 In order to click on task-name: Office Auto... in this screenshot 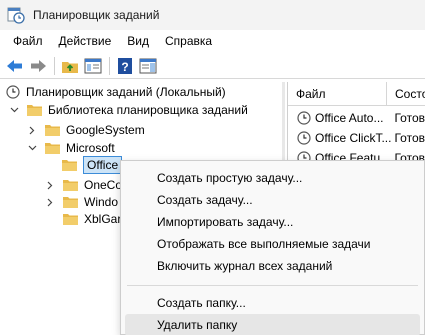, I will do `click(349, 118)`.